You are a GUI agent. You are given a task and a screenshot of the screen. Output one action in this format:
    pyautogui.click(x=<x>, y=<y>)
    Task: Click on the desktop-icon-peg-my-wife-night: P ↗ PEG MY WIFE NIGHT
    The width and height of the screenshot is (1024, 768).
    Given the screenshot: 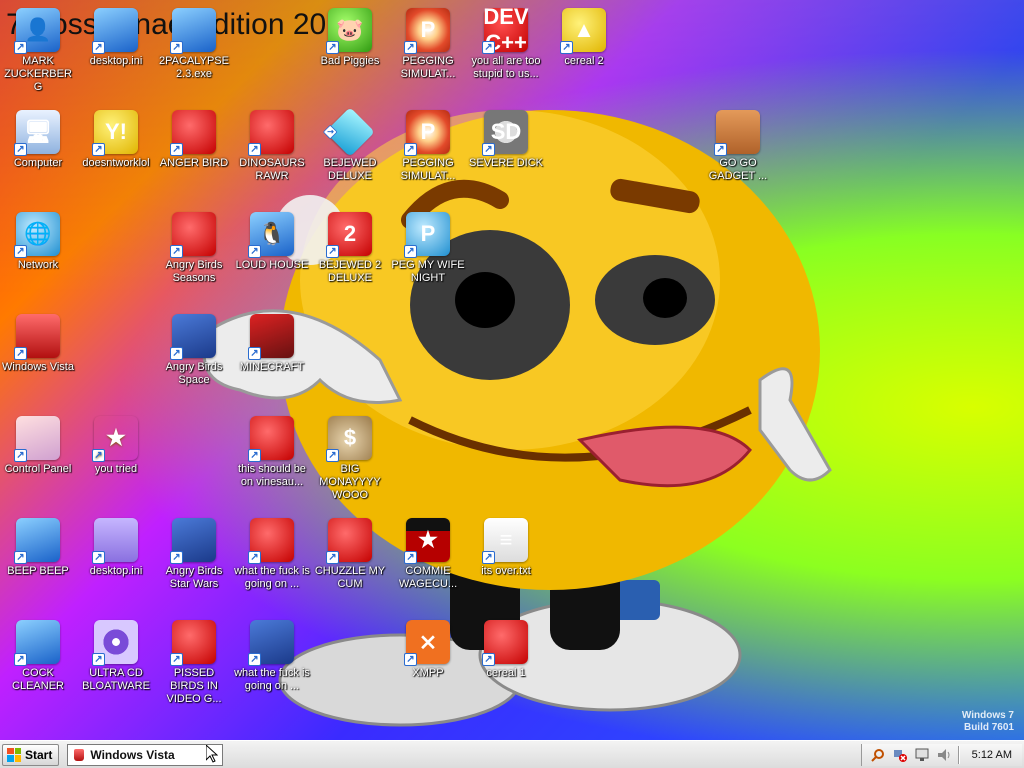 What is the action you would take?
    pyautogui.click(x=428, y=248)
    